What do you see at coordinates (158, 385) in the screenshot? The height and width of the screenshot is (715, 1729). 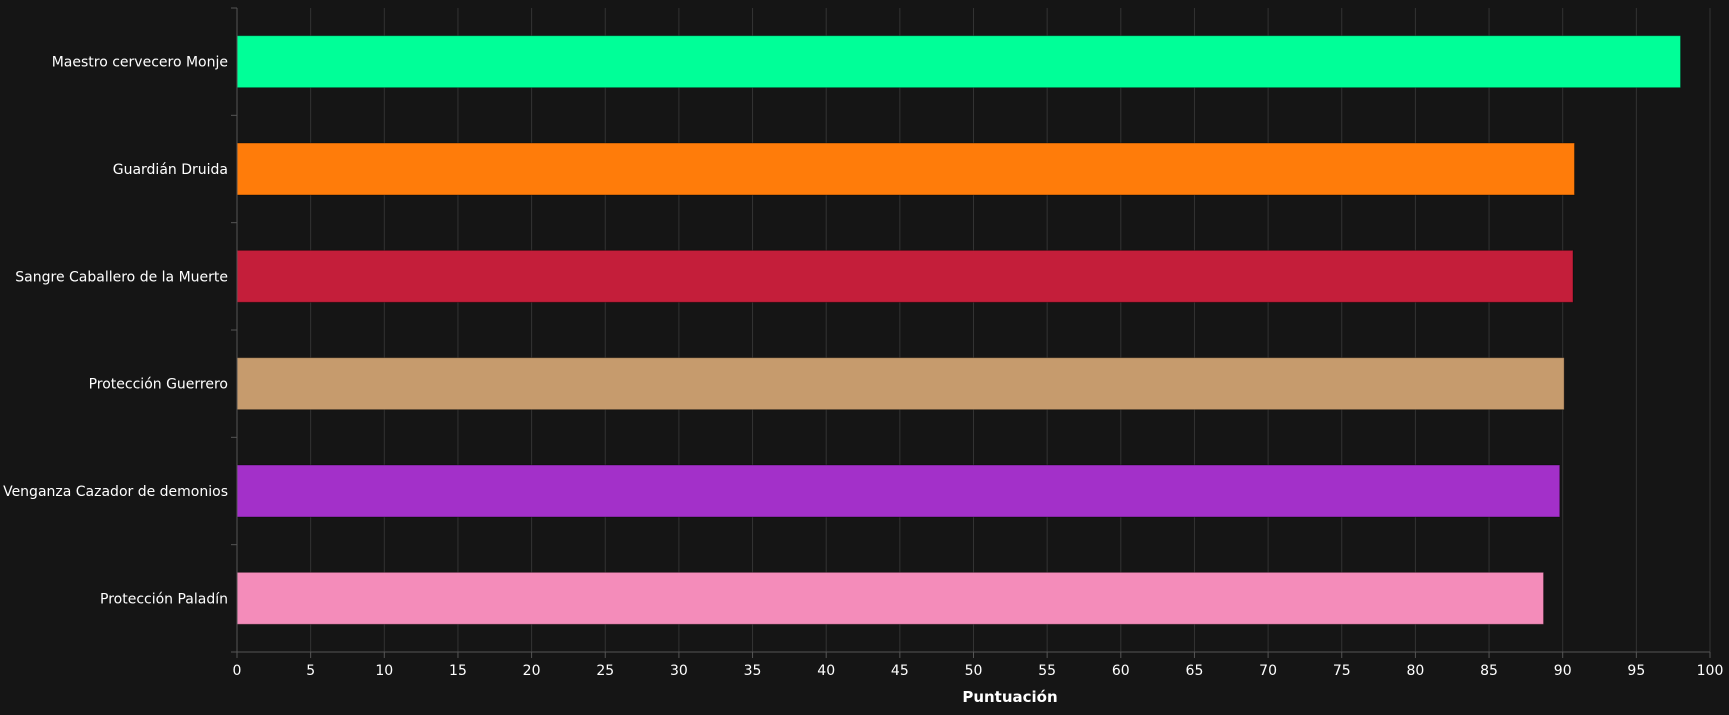 I see `y-category-label: Protección Guerrero` at bounding box center [158, 385].